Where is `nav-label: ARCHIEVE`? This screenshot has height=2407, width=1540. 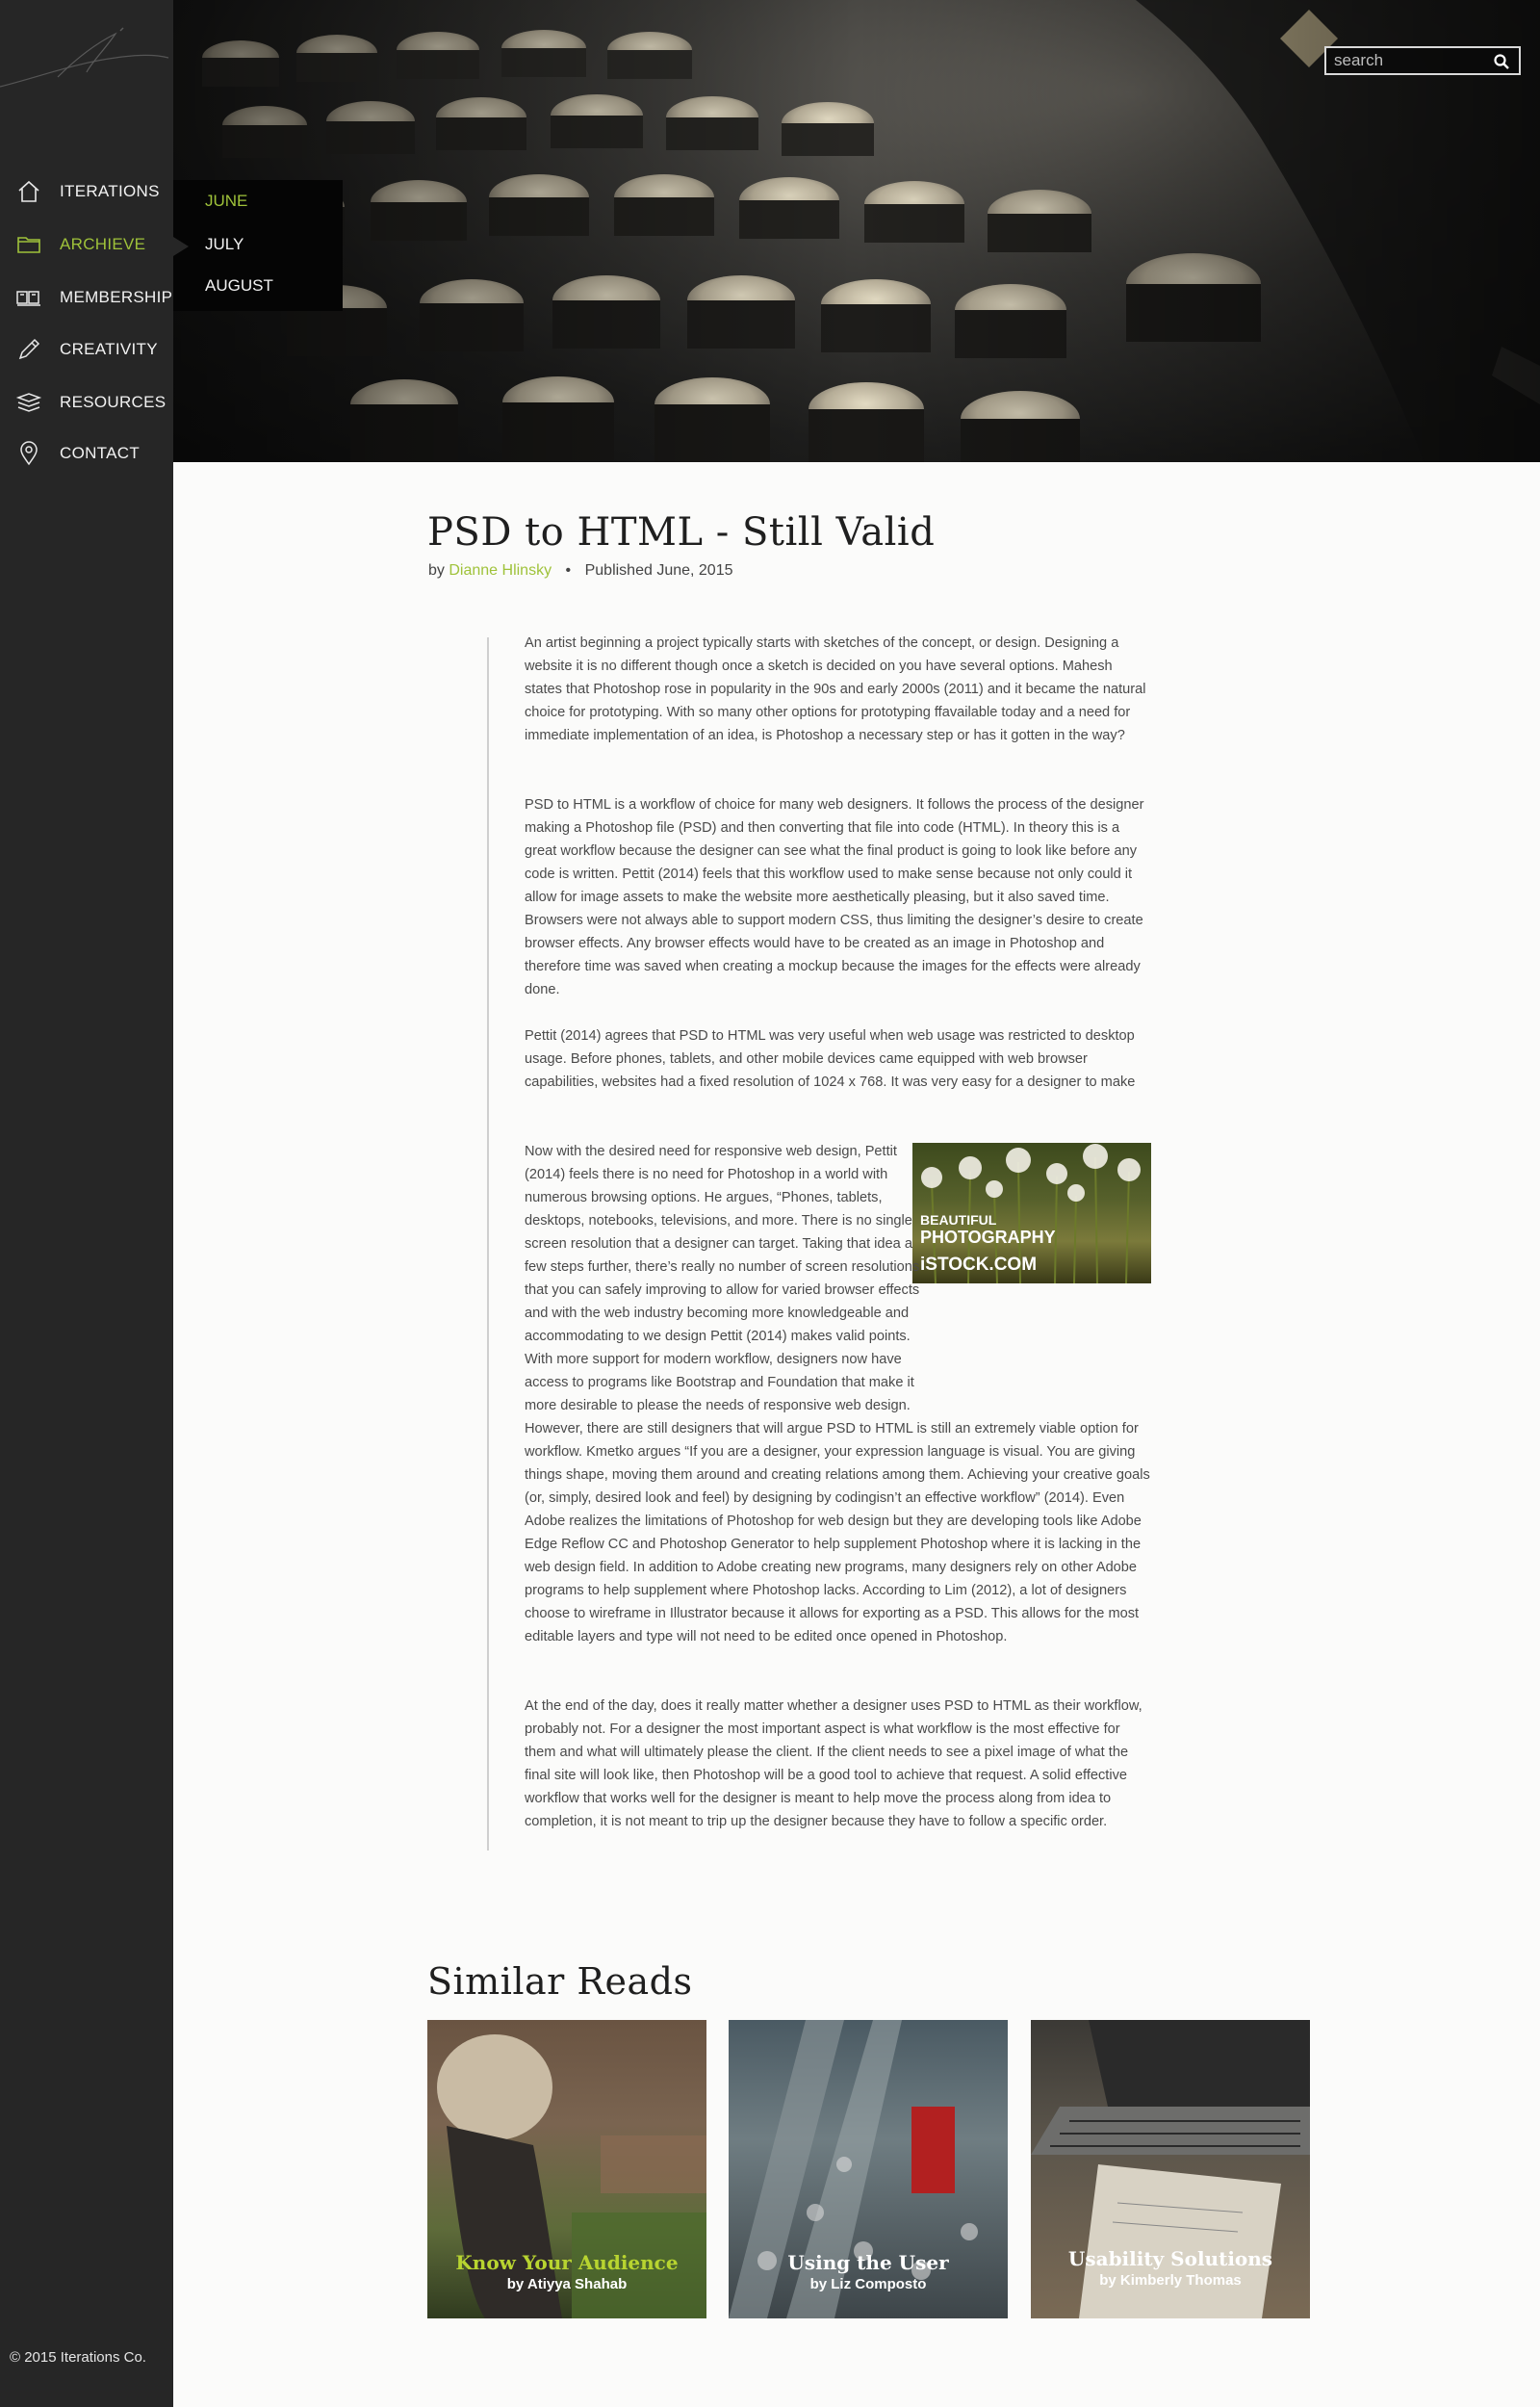
nav-label: ARCHIEVE is located at coordinates (103, 244).